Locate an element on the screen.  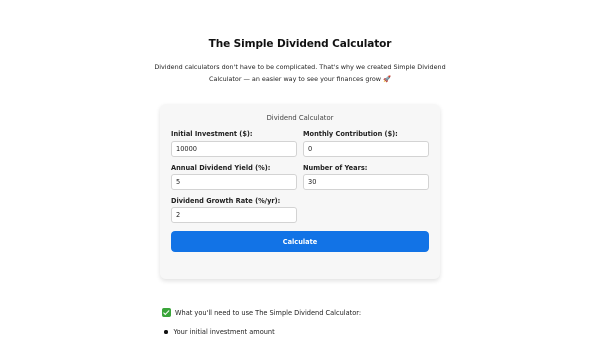
requirements-list: Your initial investment amount is located at coordinates (219, 332).